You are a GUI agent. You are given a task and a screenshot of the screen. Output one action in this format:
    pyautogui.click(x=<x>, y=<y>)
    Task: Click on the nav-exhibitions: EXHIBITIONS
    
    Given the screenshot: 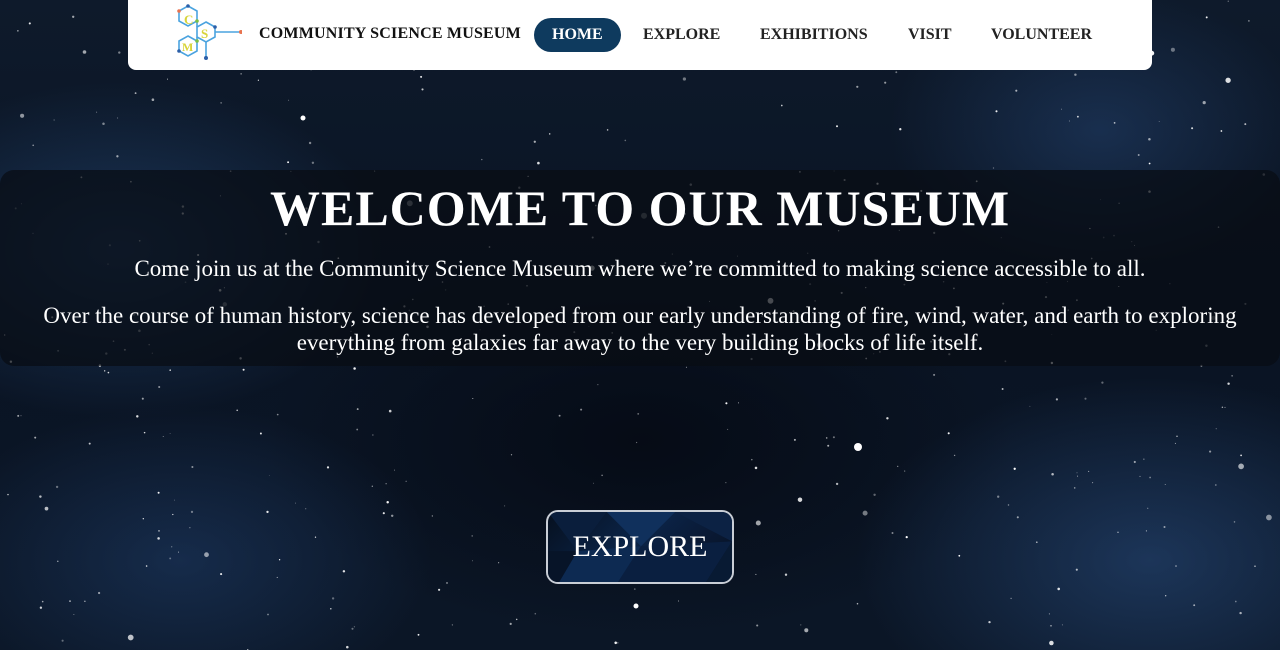 What is the action you would take?
    pyautogui.click(x=814, y=35)
    